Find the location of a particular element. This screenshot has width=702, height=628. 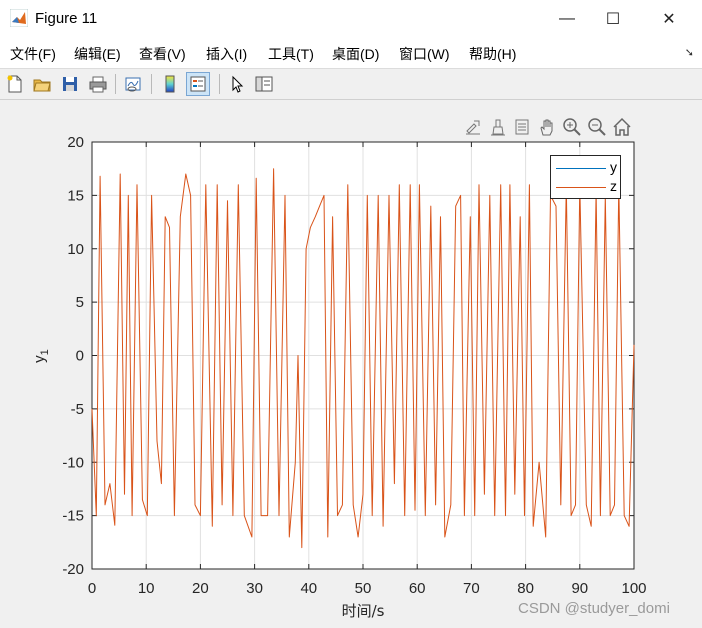

y-tick-label: -10 is located at coordinates (73, 462).